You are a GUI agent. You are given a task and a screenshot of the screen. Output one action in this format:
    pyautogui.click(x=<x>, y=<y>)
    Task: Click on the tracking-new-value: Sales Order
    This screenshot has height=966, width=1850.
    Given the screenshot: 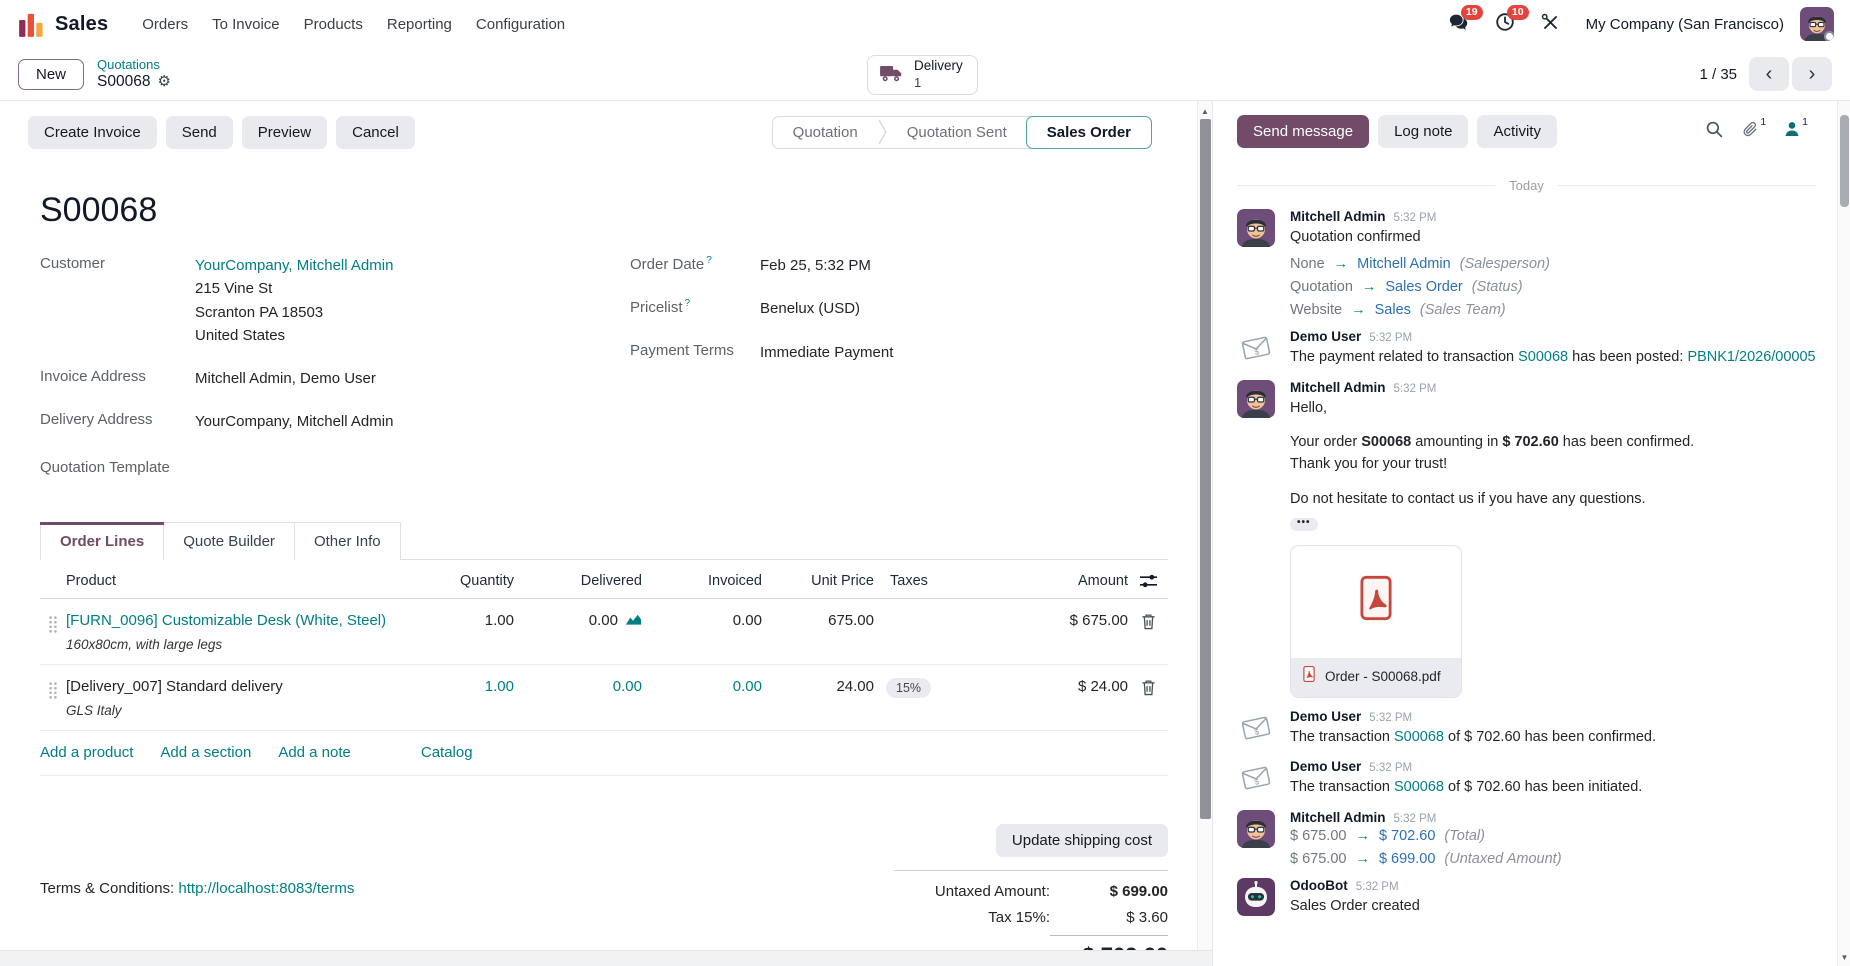 What is the action you would take?
    pyautogui.click(x=1423, y=287)
    